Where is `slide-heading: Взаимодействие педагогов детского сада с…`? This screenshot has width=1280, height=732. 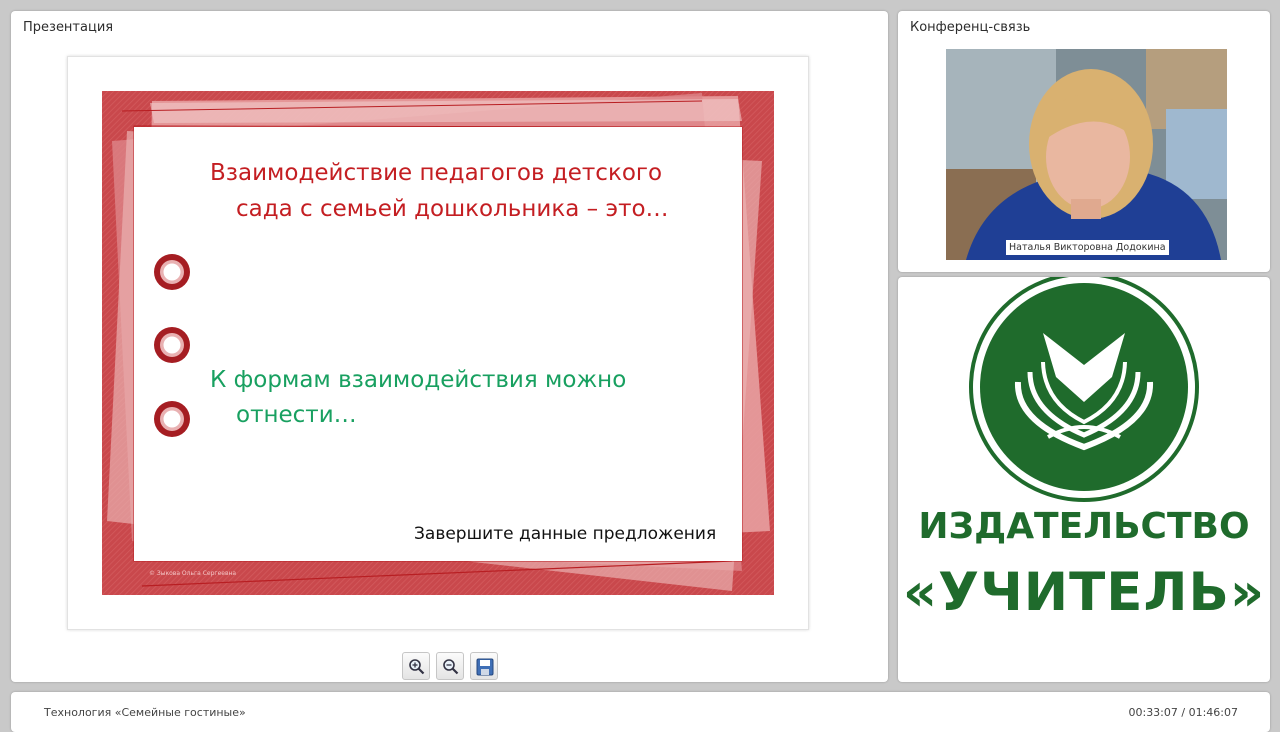
slide-heading: Взаимодействие педагогов детского сада с… is located at coordinates (450, 191).